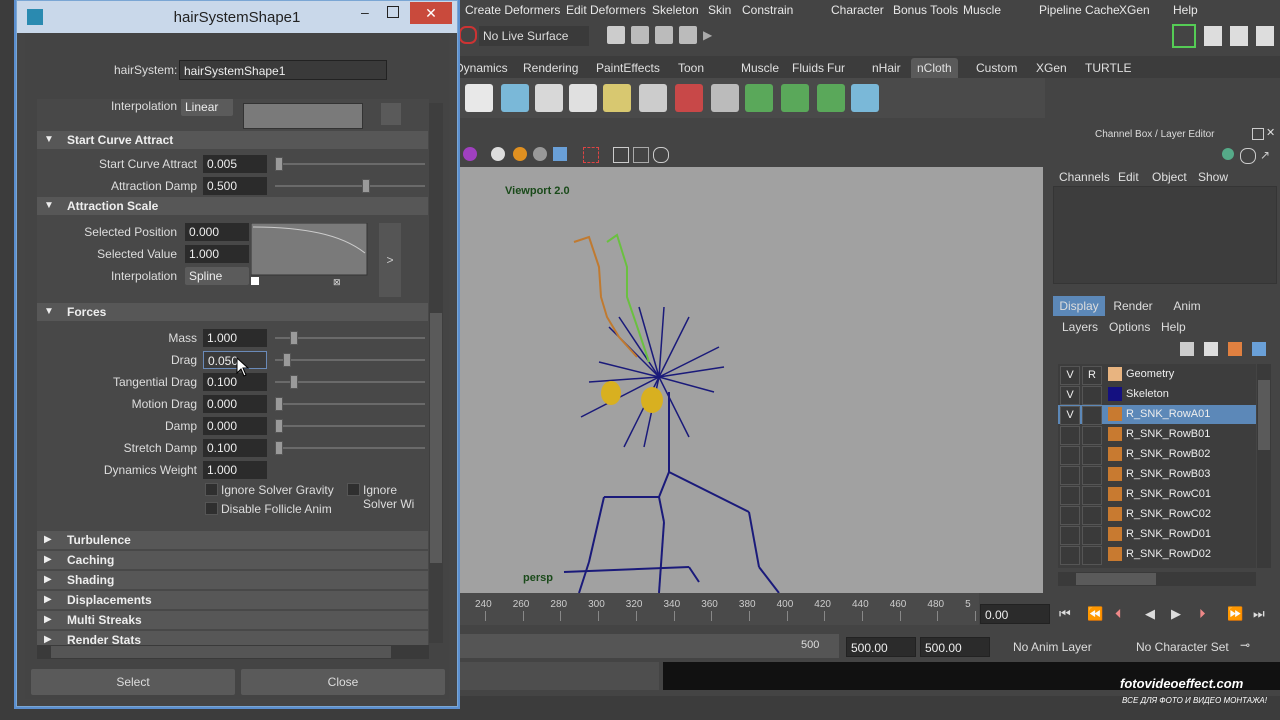 The image size is (1280, 720). I want to click on layer-menu-options: Options, so click(1129, 327).